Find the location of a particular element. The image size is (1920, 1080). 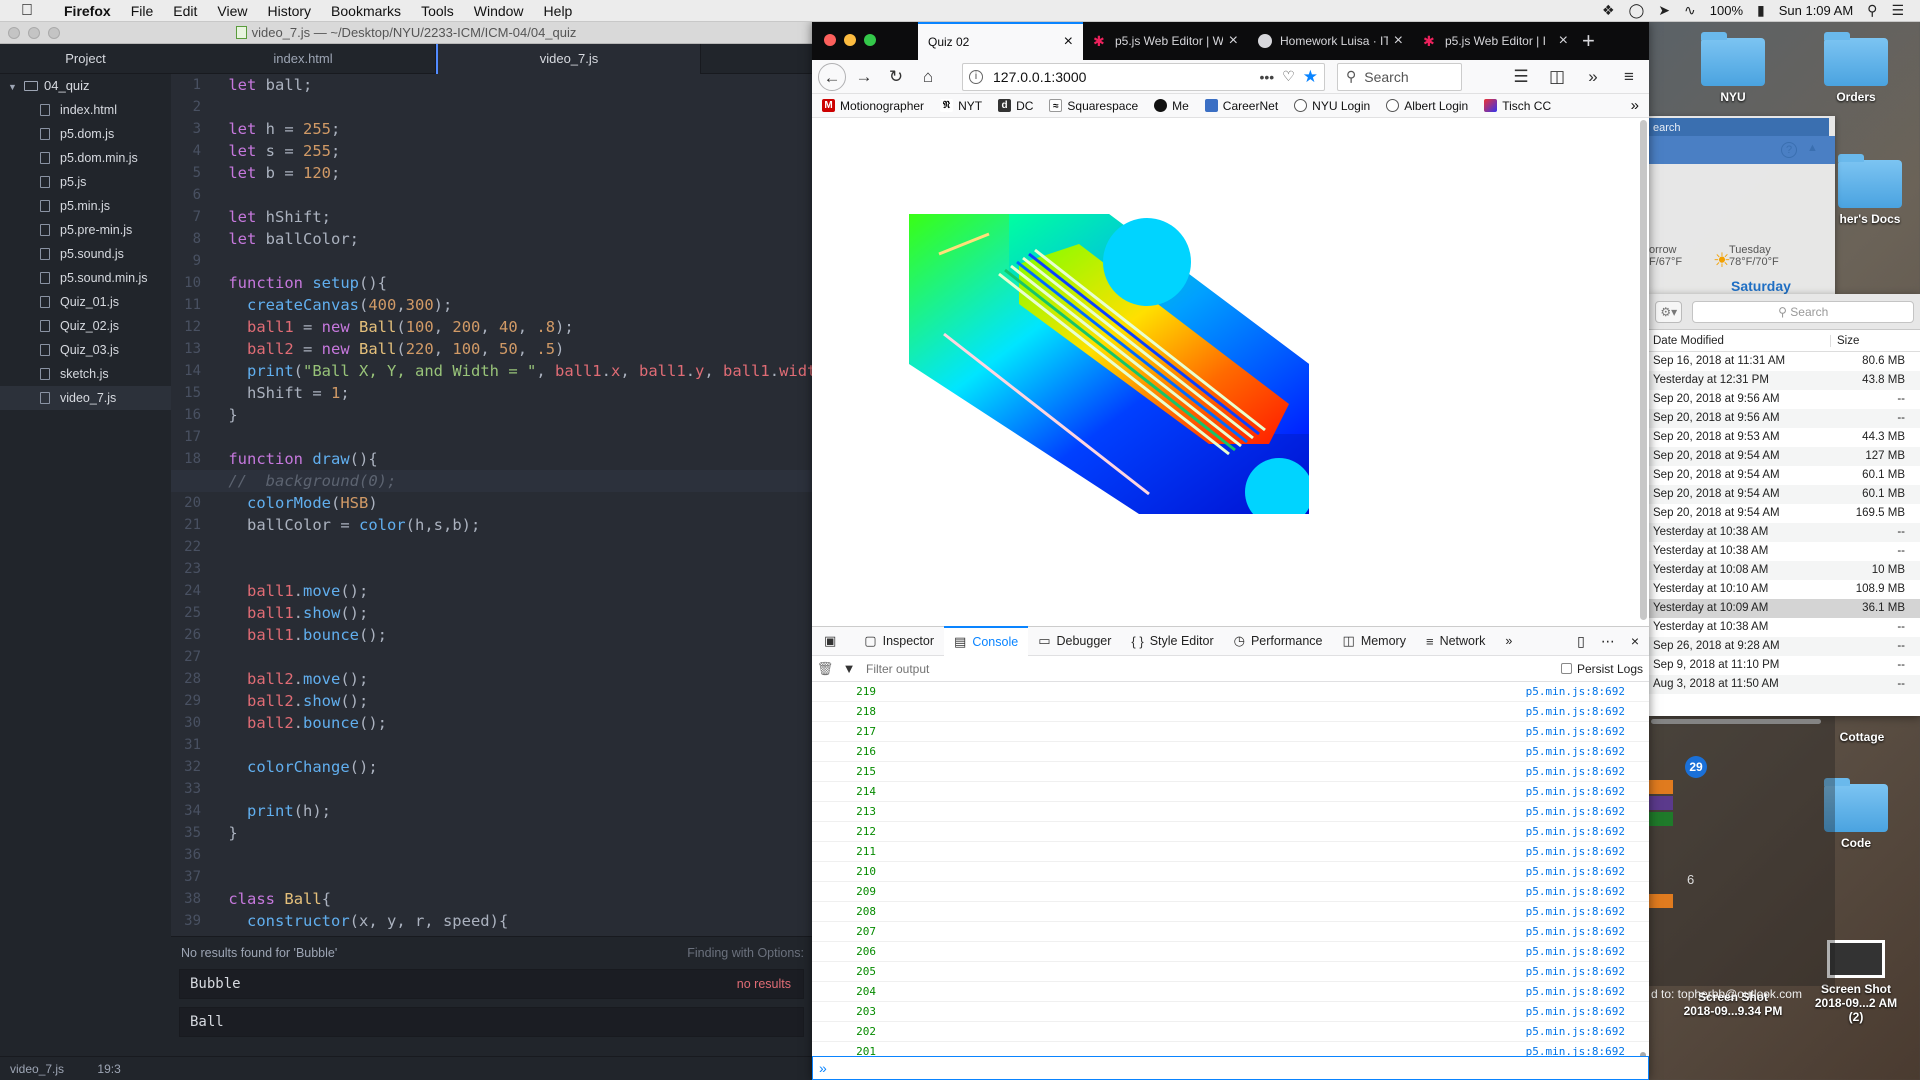

bookmark-motionographer: M Motionographer is located at coordinates (873, 106).